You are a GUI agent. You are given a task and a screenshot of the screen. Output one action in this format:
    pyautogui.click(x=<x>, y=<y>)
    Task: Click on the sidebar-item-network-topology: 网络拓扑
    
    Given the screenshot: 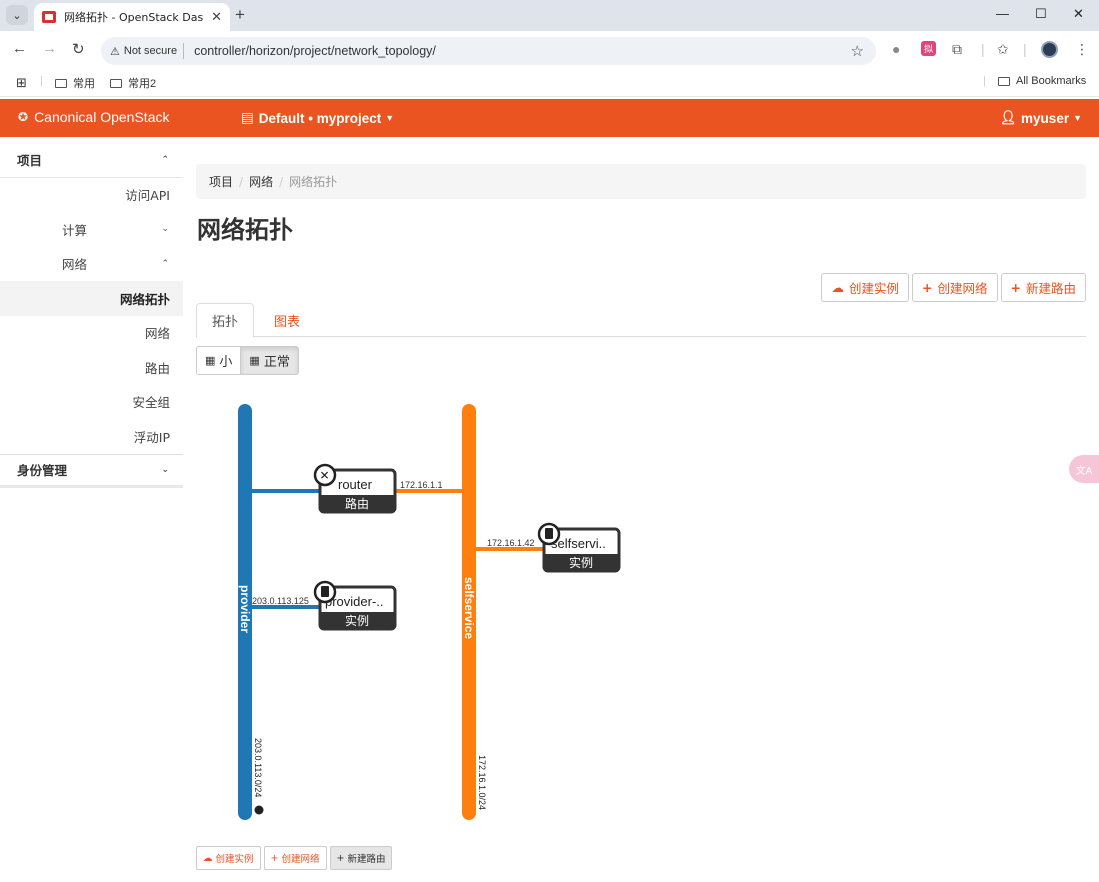 What is the action you would take?
    pyautogui.click(x=91, y=298)
    